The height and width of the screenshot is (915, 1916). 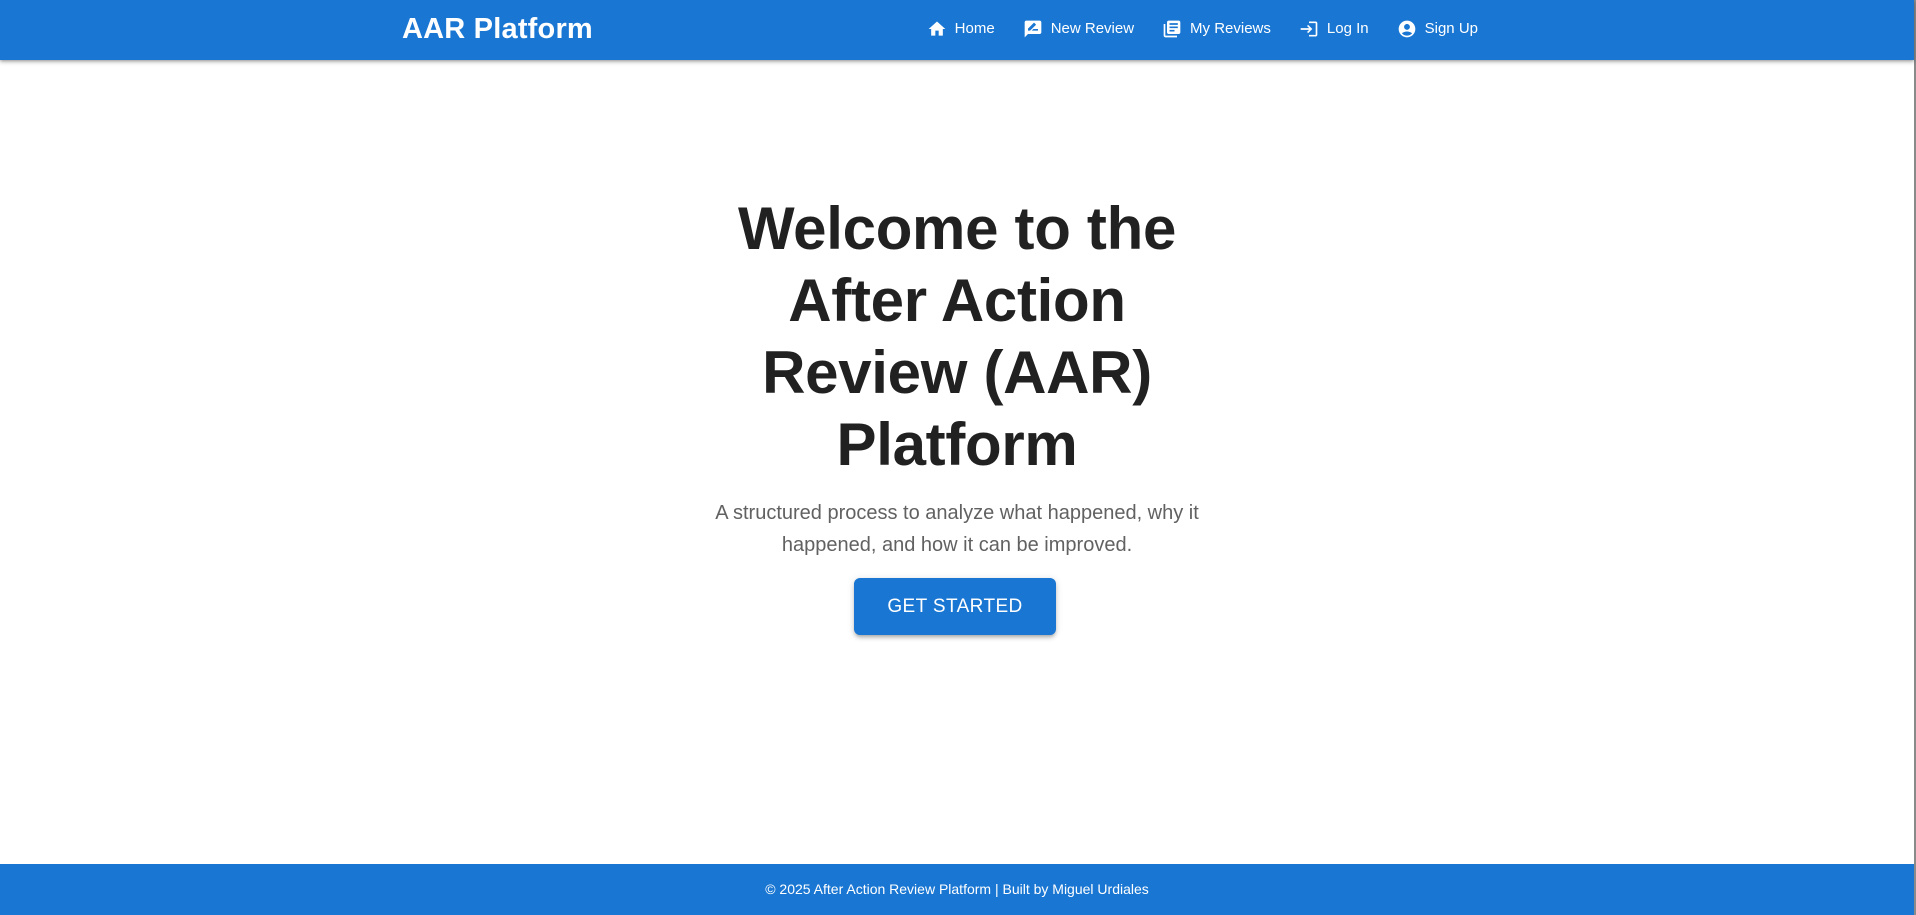 What do you see at coordinates (1172, 29) in the screenshot?
I see `library-books-icon` at bounding box center [1172, 29].